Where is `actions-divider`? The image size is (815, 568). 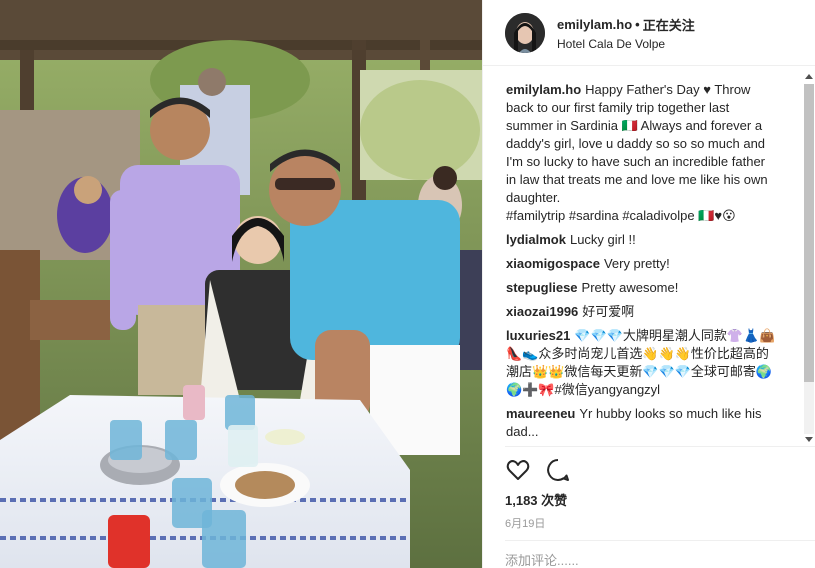
actions-divider is located at coordinates (660, 446).